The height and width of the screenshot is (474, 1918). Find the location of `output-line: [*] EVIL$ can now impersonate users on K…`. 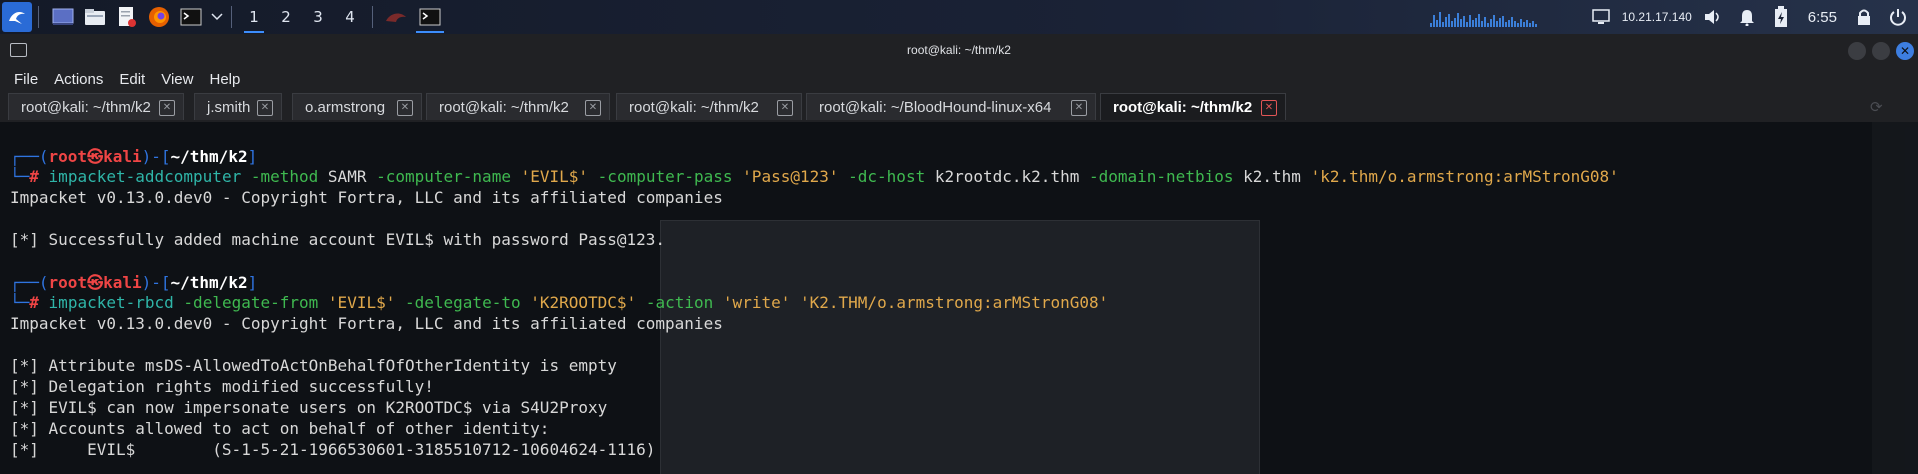

output-line: [*] EVIL$ can now impersonate users on K… is located at coordinates (309, 407).